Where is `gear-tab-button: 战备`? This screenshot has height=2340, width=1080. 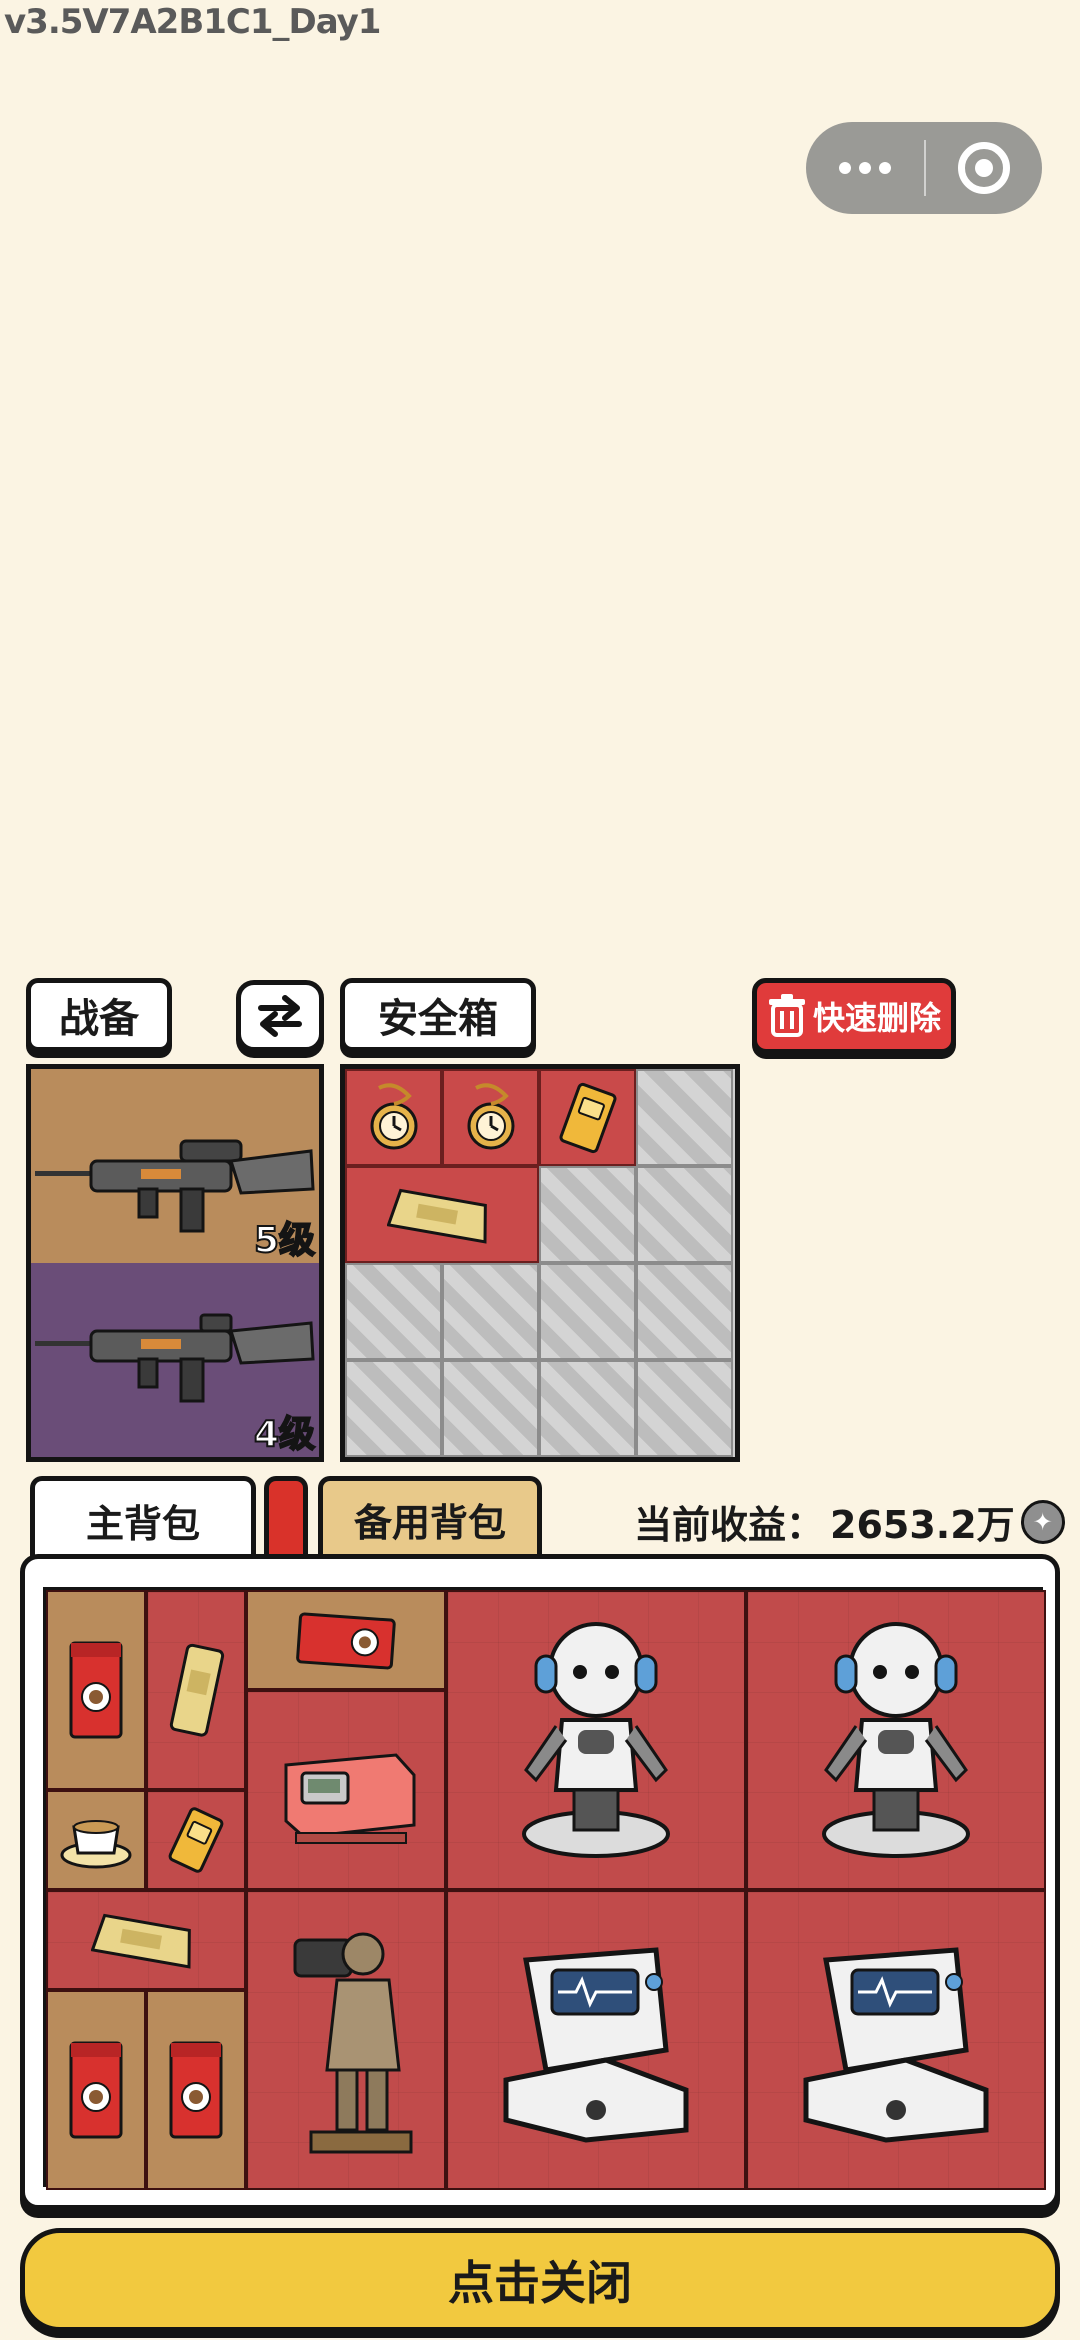 gear-tab-button: 战备 is located at coordinates (99, 1015).